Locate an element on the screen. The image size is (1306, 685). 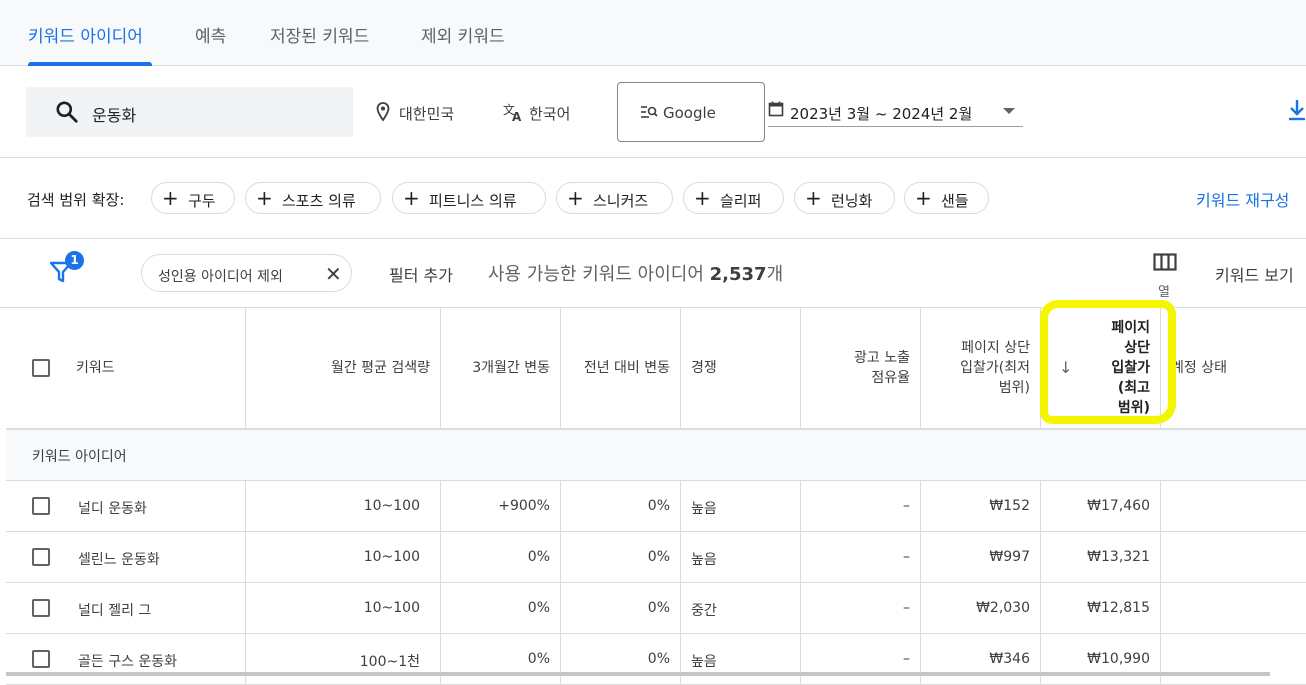
chip-broaden-5: + 런닝화 is located at coordinates (844, 198).